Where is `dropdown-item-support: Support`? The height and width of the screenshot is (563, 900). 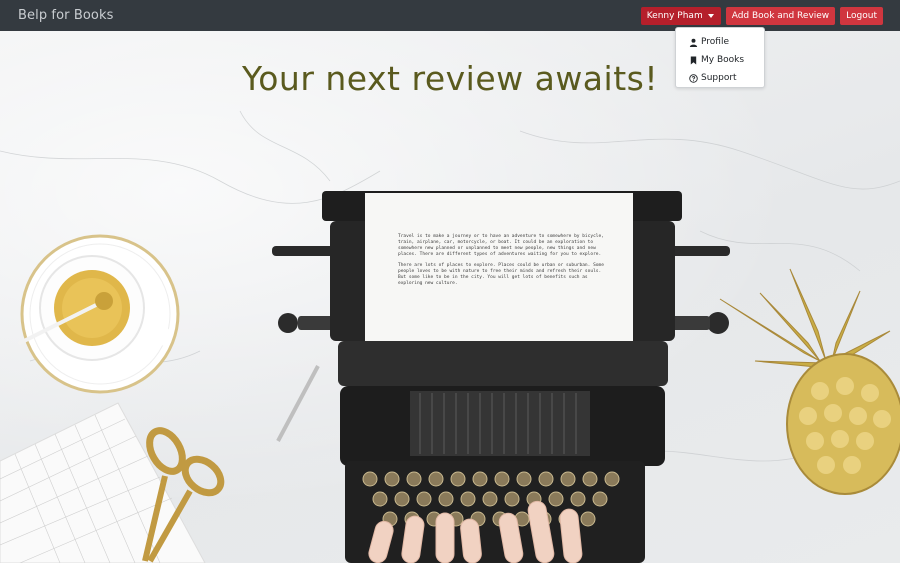 dropdown-item-support: Support is located at coordinates (720, 78).